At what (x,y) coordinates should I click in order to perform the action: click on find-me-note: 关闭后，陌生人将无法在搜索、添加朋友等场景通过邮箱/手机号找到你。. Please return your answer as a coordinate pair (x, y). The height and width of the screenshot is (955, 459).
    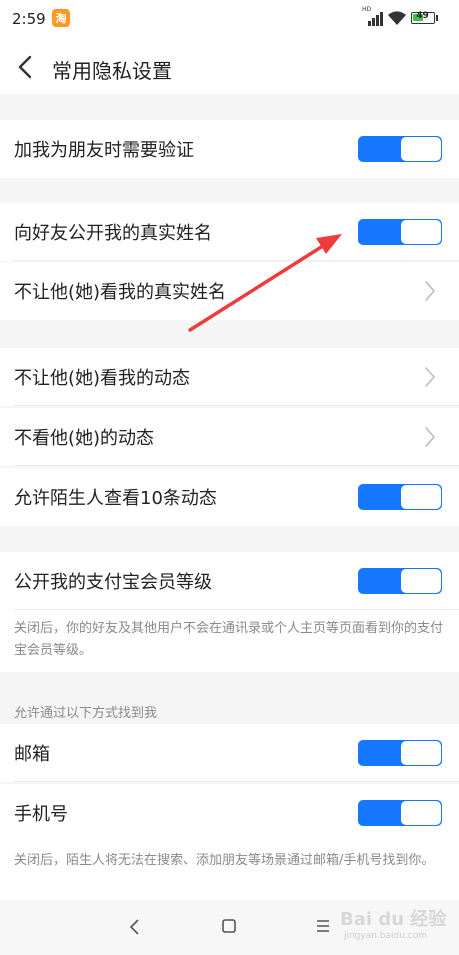
    Looking at the image, I should click on (229, 871).